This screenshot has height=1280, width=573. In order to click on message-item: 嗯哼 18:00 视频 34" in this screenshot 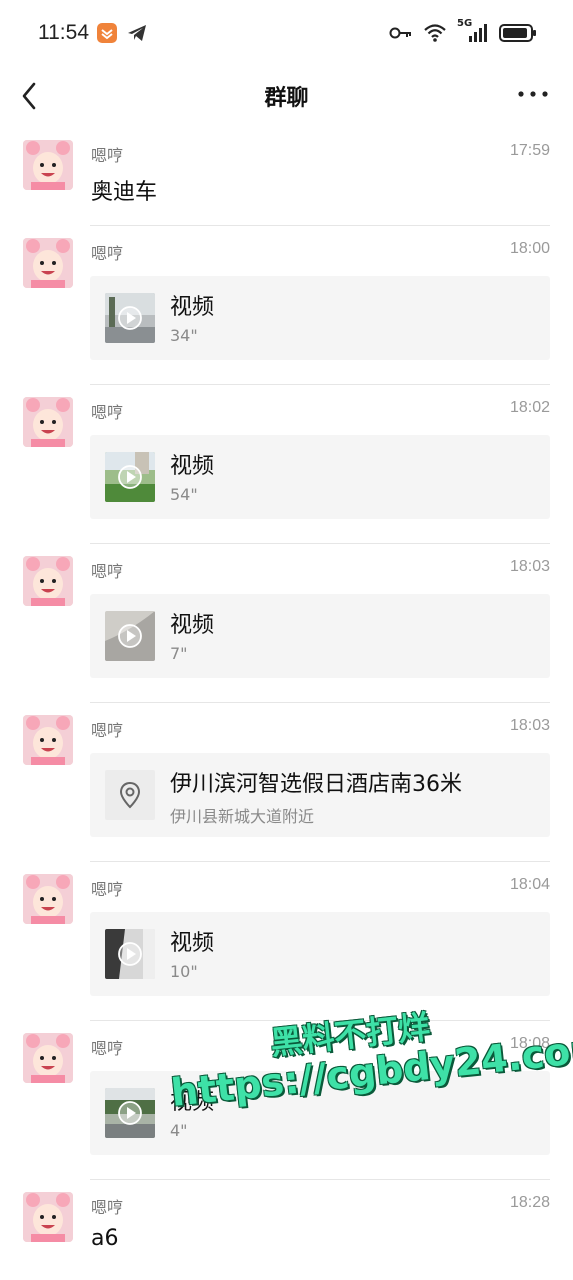, I will do `click(286, 305)`.